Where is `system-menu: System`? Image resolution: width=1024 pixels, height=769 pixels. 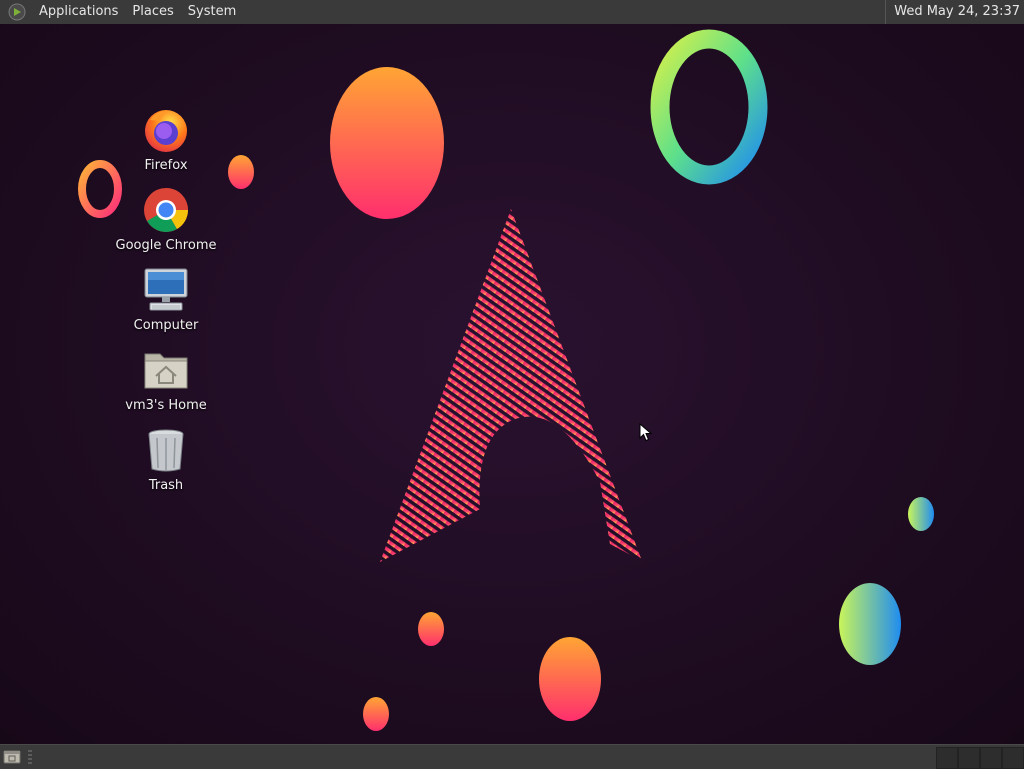
system-menu: System is located at coordinates (212, 12).